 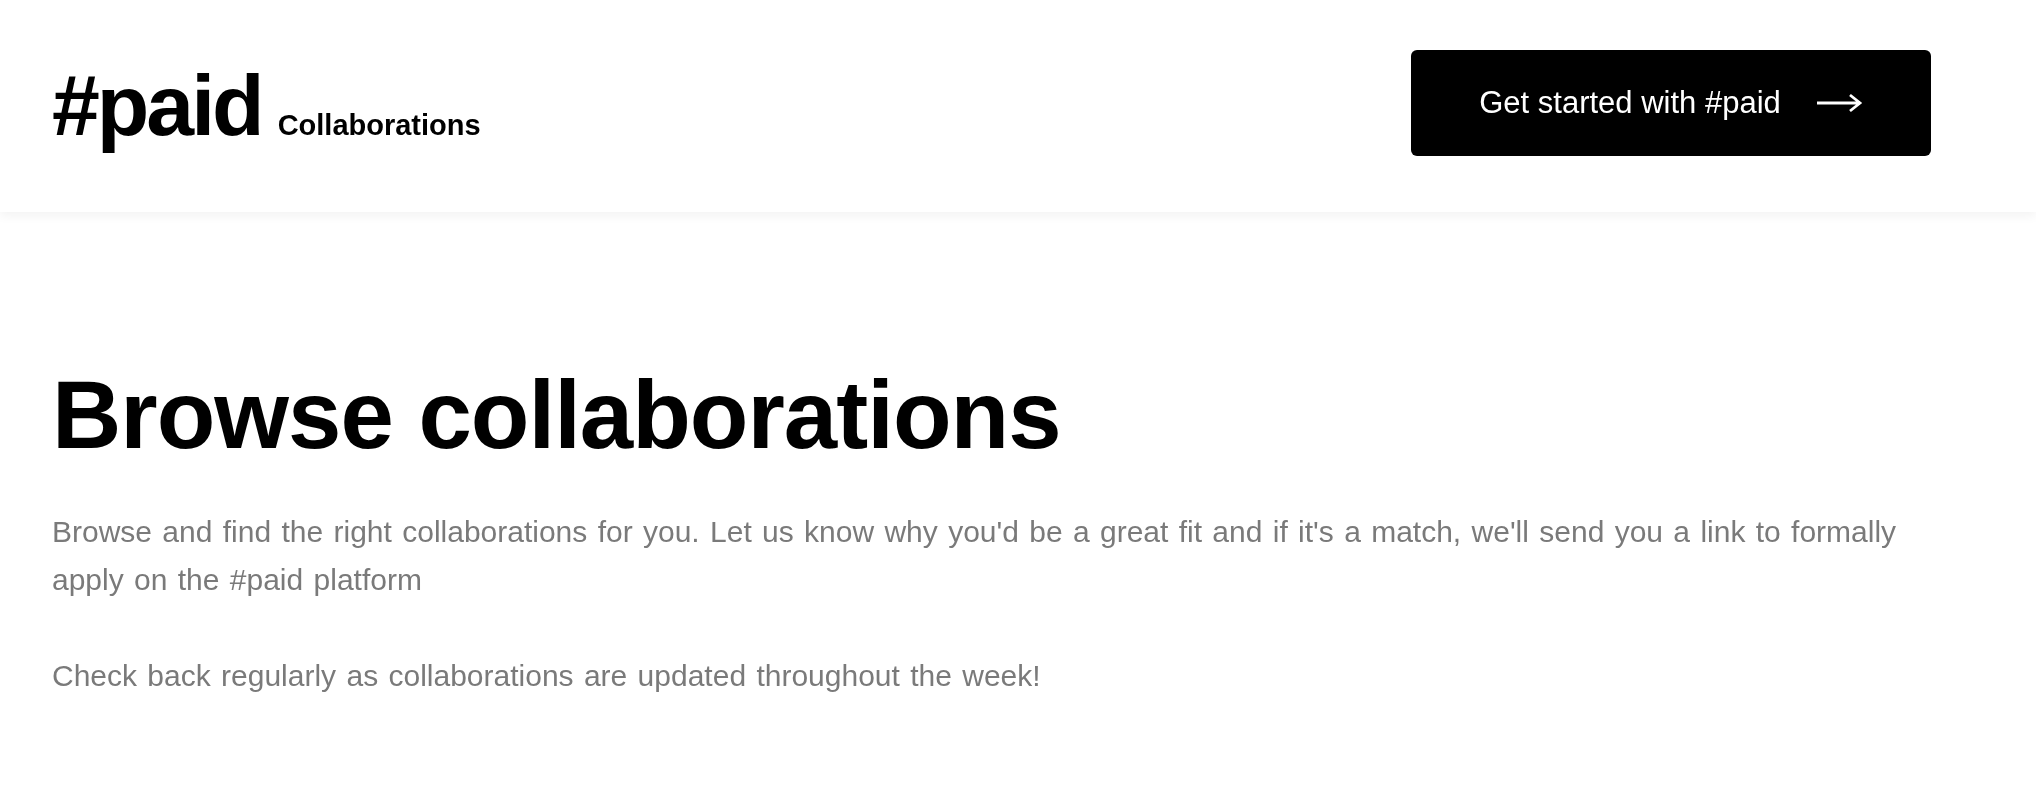 What do you see at coordinates (547, 675) in the screenshot?
I see `intro-paragraph: Check back regularly as collaborations are updated throughout the week!` at bounding box center [547, 675].